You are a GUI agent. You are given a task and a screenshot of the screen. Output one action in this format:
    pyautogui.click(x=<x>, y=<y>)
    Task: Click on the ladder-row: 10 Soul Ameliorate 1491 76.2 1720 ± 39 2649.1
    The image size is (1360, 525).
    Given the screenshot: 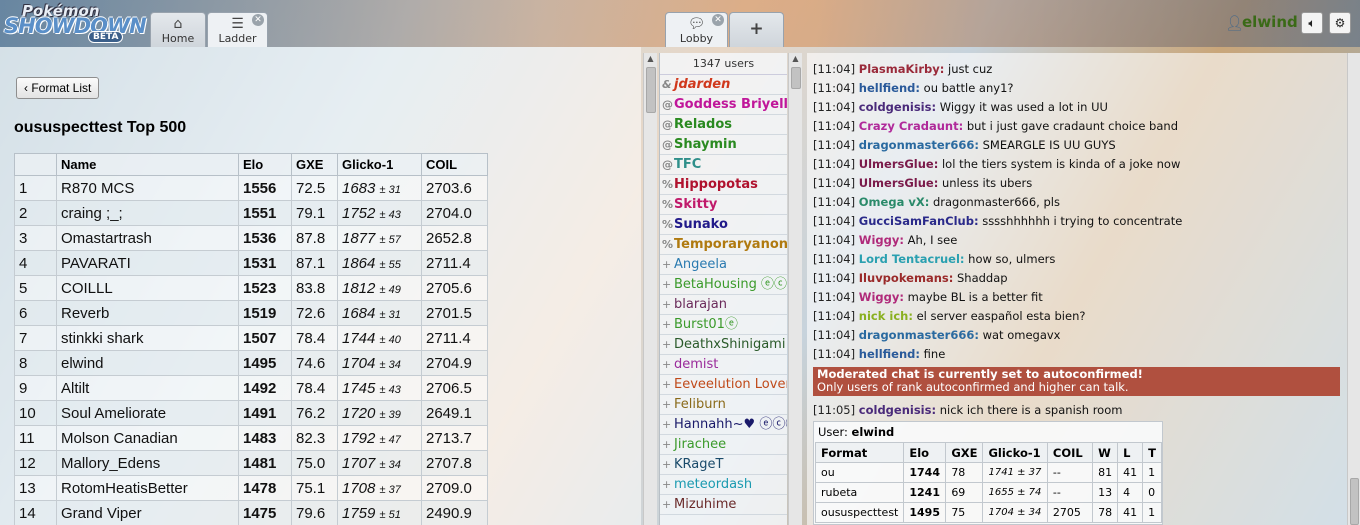 What is the action you would take?
    pyautogui.click(x=251, y=413)
    